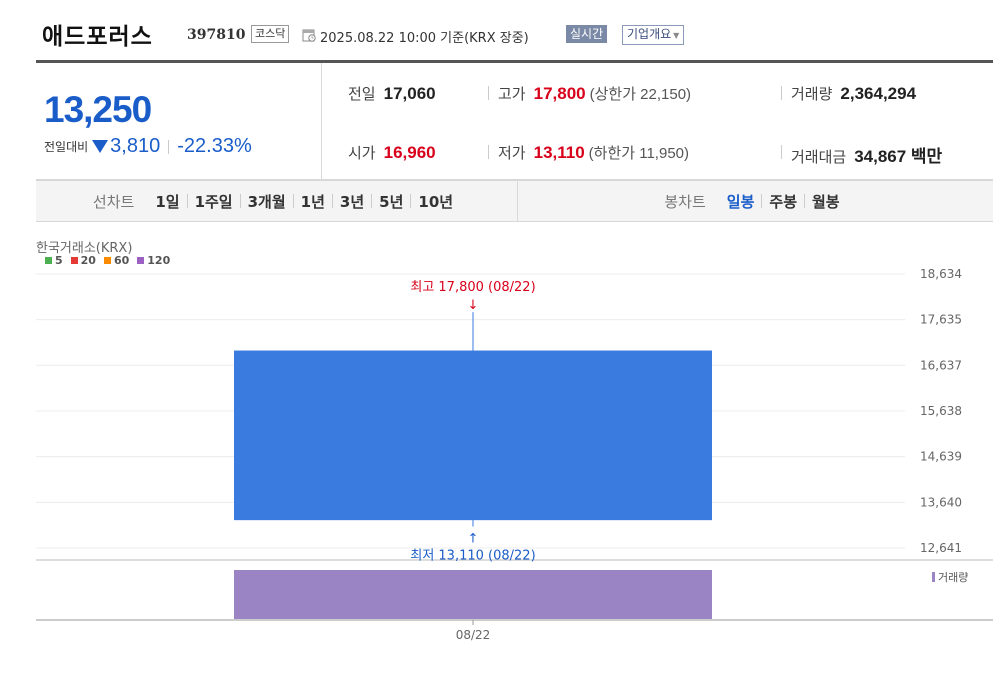  I want to click on up-arrow-icon: ↑, so click(473, 539).